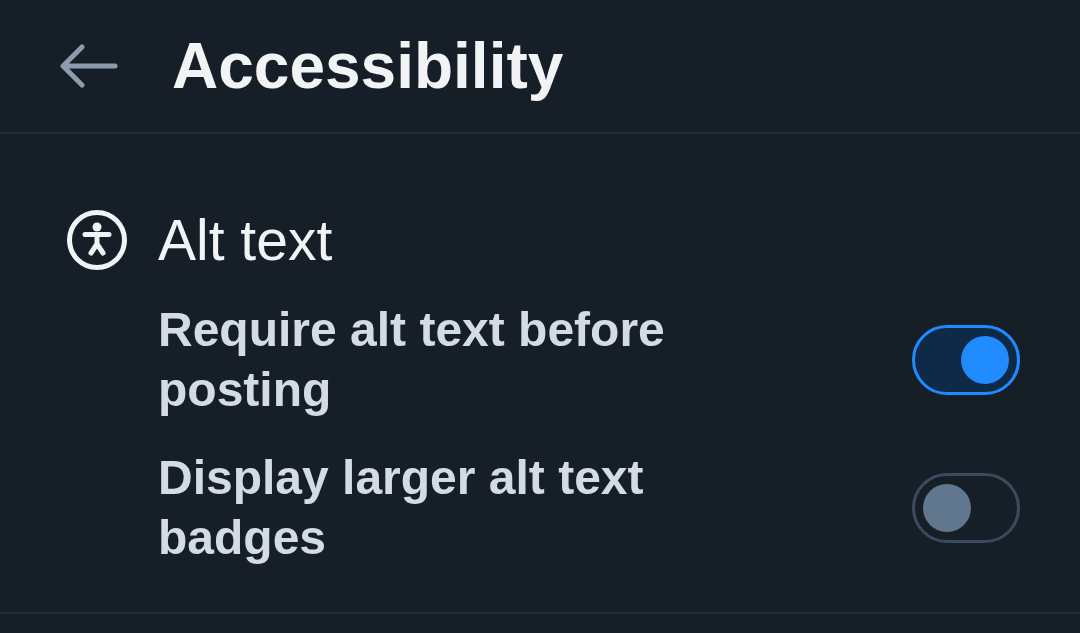 The height and width of the screenshot is (633, 1080). I want to click on setting-label: Require alt text before posting, so click(412, 360).